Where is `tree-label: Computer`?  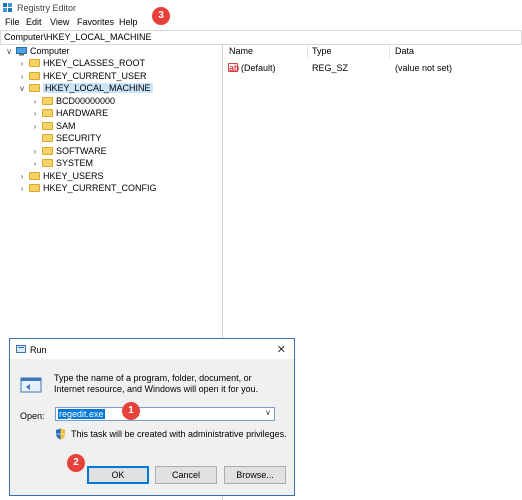 tree-label: Computer is located at coordinates (50, 51).